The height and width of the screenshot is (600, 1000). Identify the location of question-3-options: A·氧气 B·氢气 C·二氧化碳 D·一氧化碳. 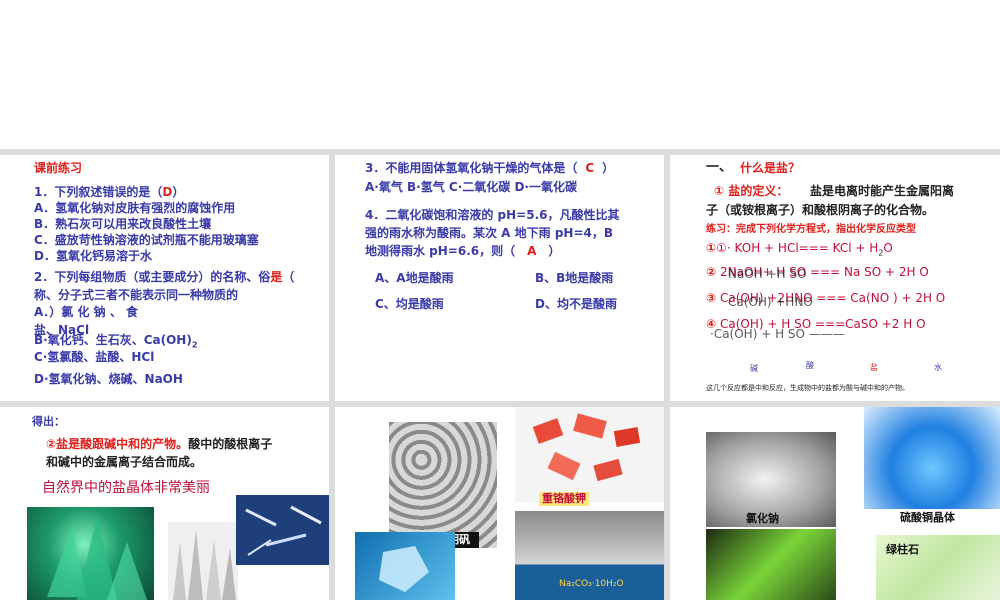
(471, 187).